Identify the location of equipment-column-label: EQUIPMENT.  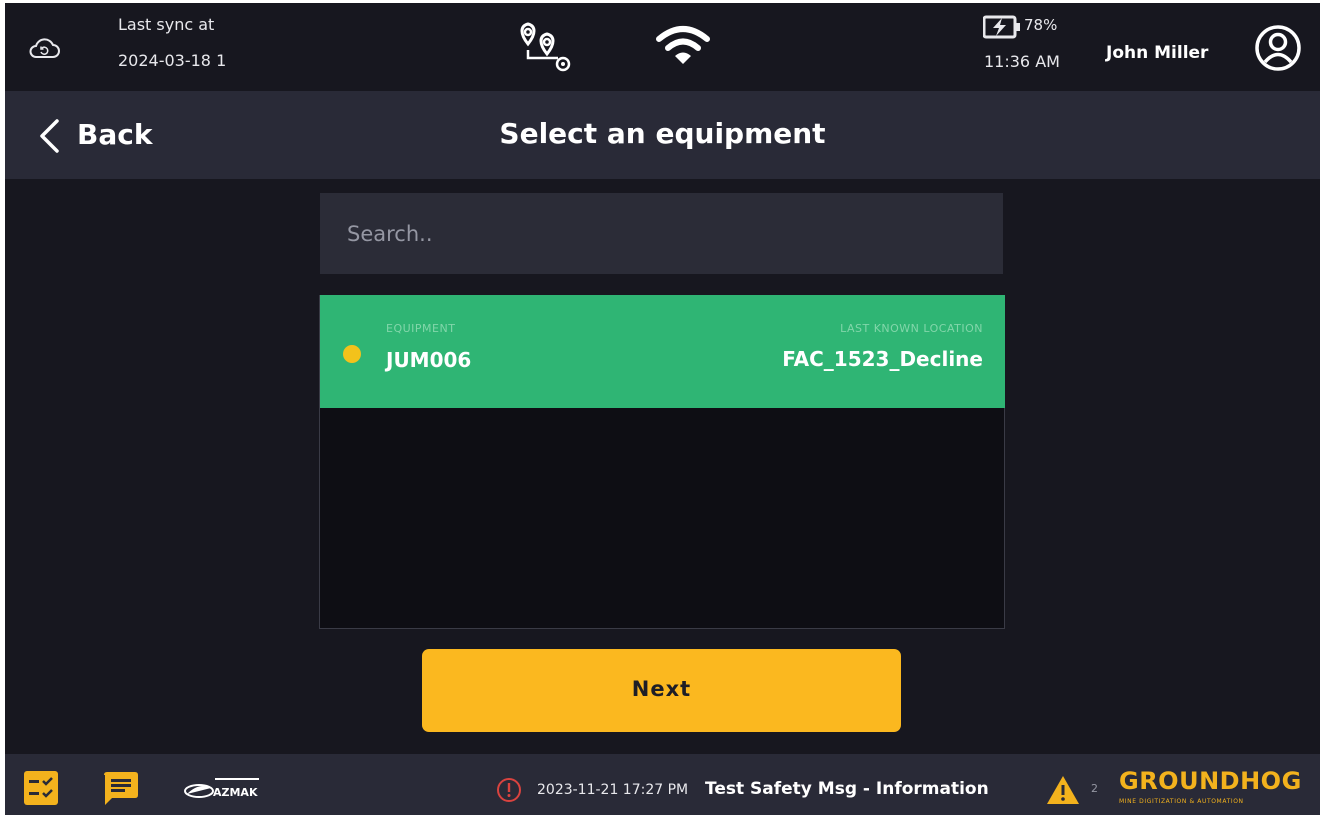
(421, 328).